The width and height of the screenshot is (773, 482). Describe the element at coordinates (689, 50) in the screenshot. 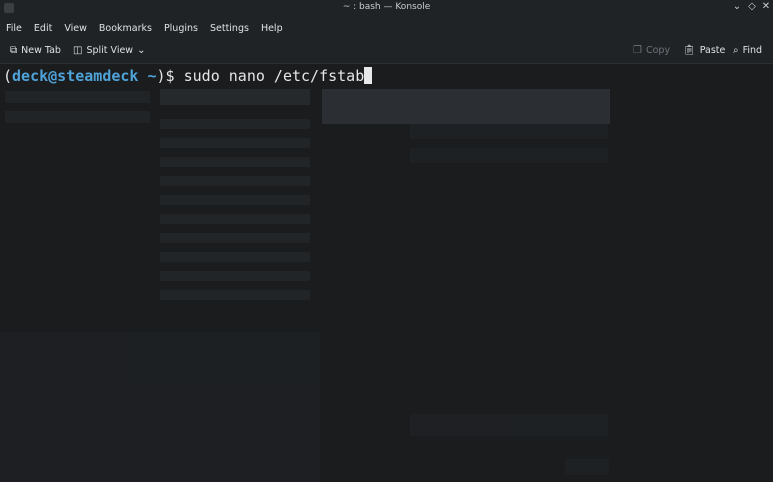

I see `paste-icon: 📋︎` at that location.